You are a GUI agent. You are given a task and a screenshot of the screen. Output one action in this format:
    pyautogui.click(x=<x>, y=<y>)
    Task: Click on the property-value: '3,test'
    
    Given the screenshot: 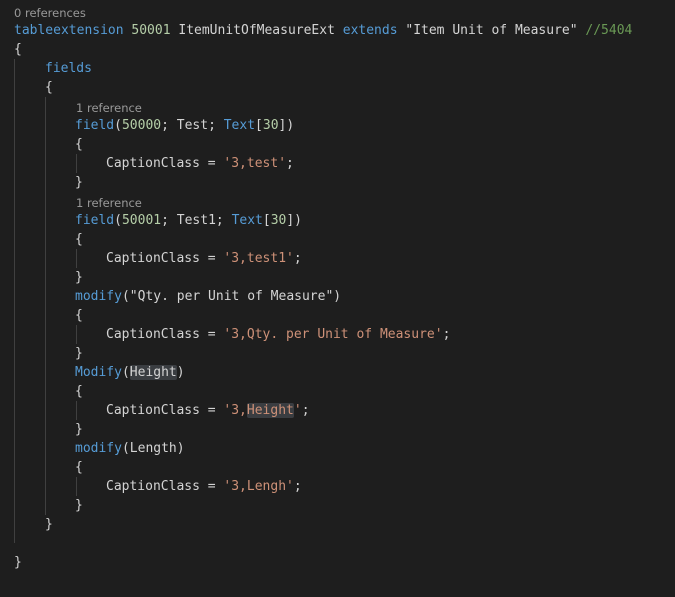 What is the action you would take?
    pyautogui.click(x=255, y=163)
    